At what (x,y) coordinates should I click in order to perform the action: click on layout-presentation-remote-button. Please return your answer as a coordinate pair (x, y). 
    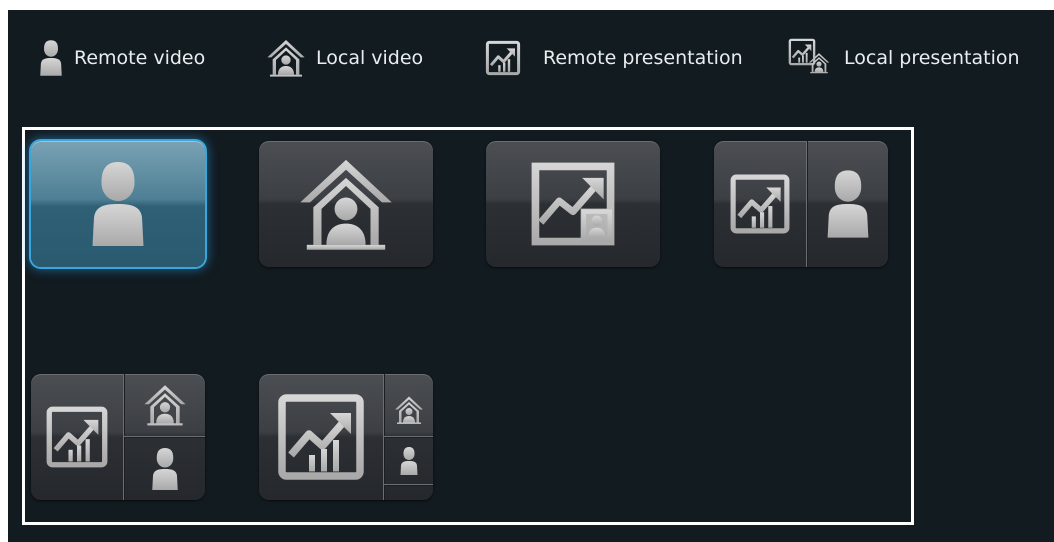
    Looking at the image, I should click on (801, 204).